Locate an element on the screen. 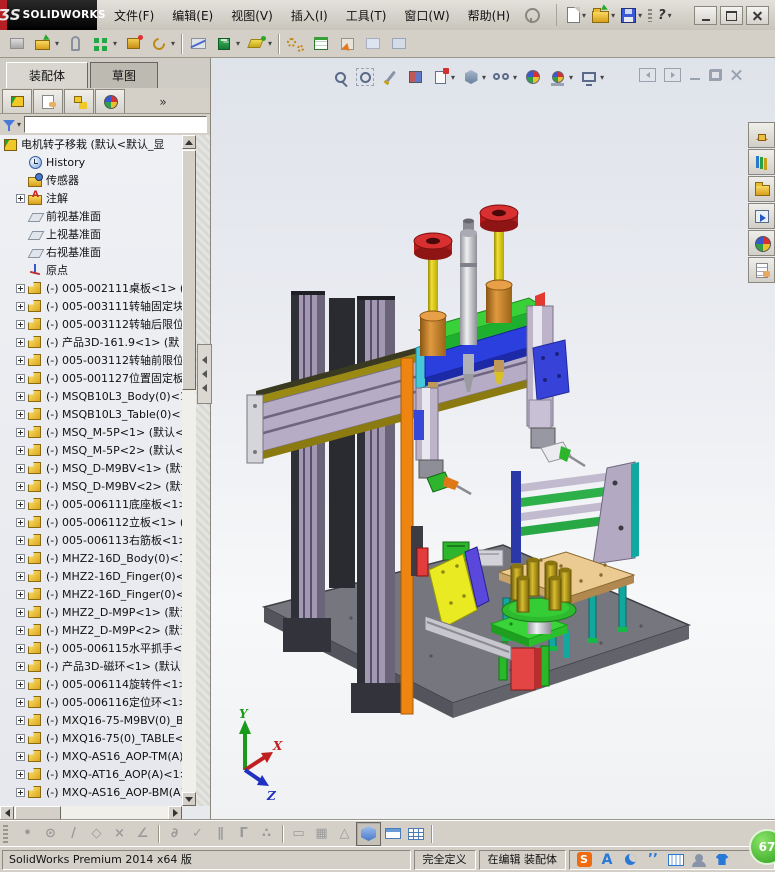 The width and height of the screenshot is (775, 872). bottom-tool-button: ⊙ is located at coordinates (50, 834).